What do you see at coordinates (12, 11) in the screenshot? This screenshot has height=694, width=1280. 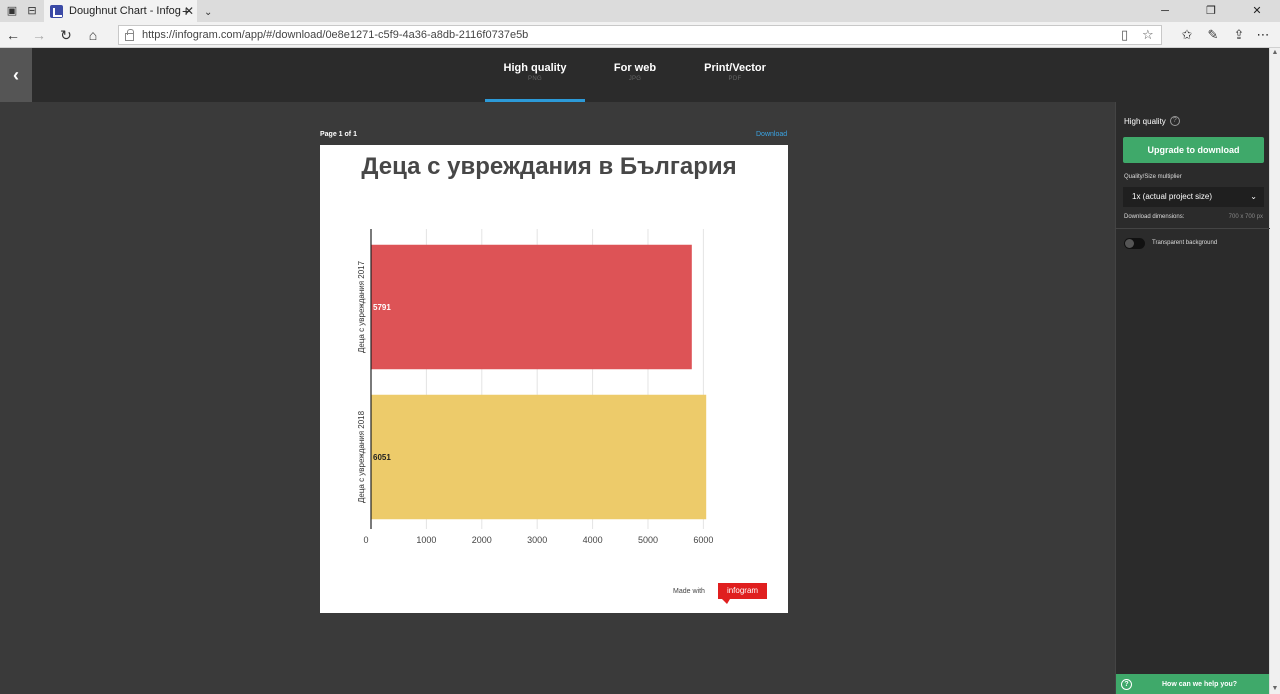 I see `tab-actions-icon: ▣` at bounding box center [12, 11].